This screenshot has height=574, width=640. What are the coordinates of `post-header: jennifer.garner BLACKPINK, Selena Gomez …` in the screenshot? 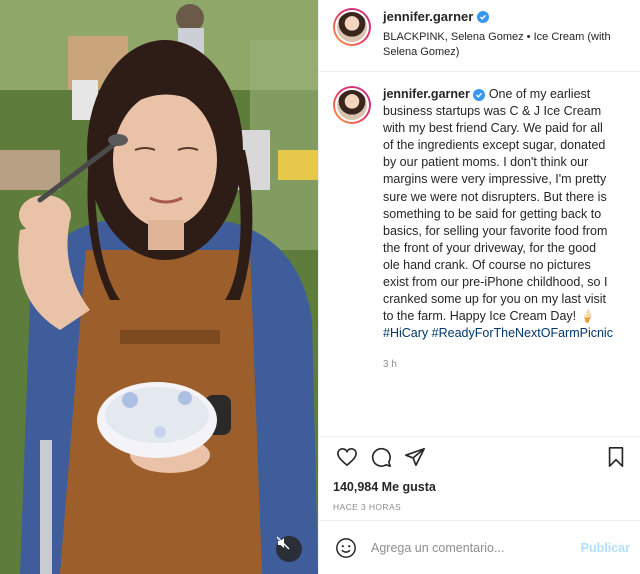 It's located at (479, 36).